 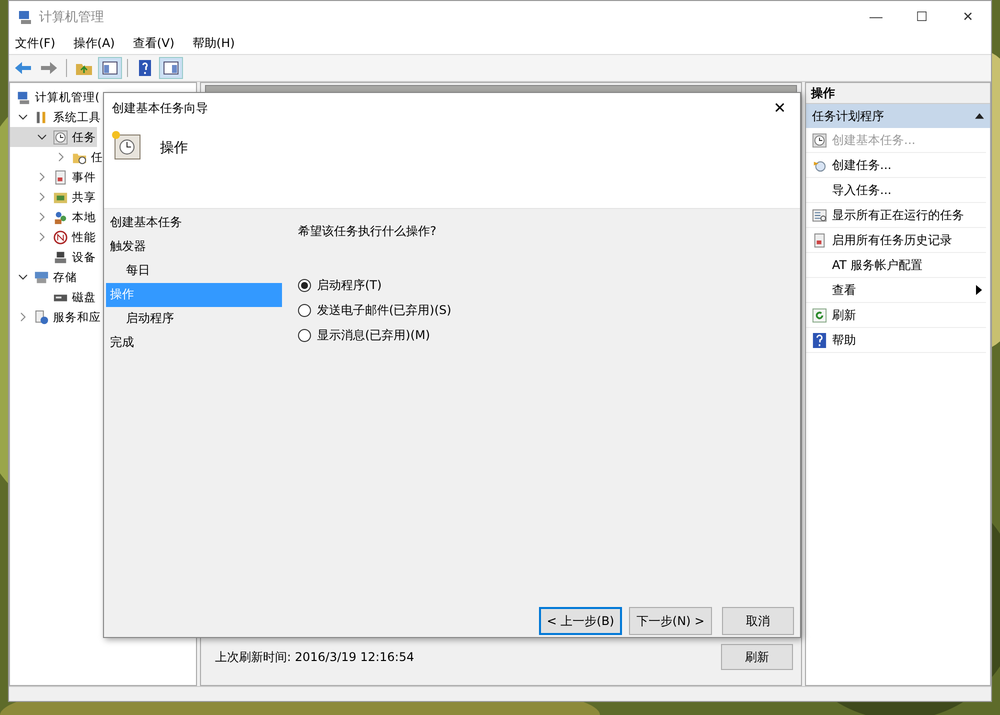 I want to click on submenu-arrow-icon, so click(x=979, y=290).